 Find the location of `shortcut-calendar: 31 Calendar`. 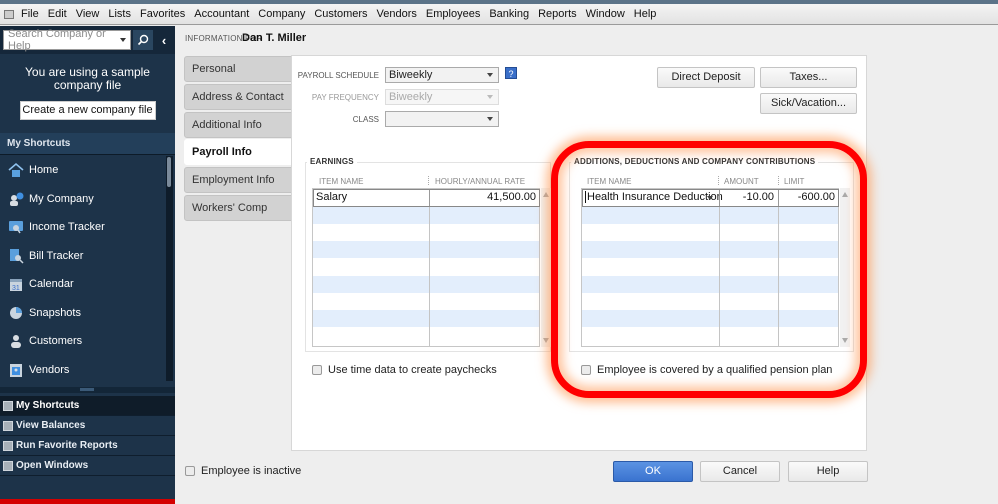

shortcut-calendar: 31 Calendar is located at coordinates (83, 284).